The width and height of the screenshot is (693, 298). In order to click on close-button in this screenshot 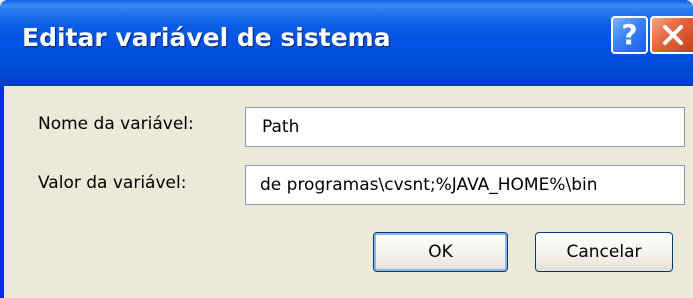, I will do `click(671, 35)`.